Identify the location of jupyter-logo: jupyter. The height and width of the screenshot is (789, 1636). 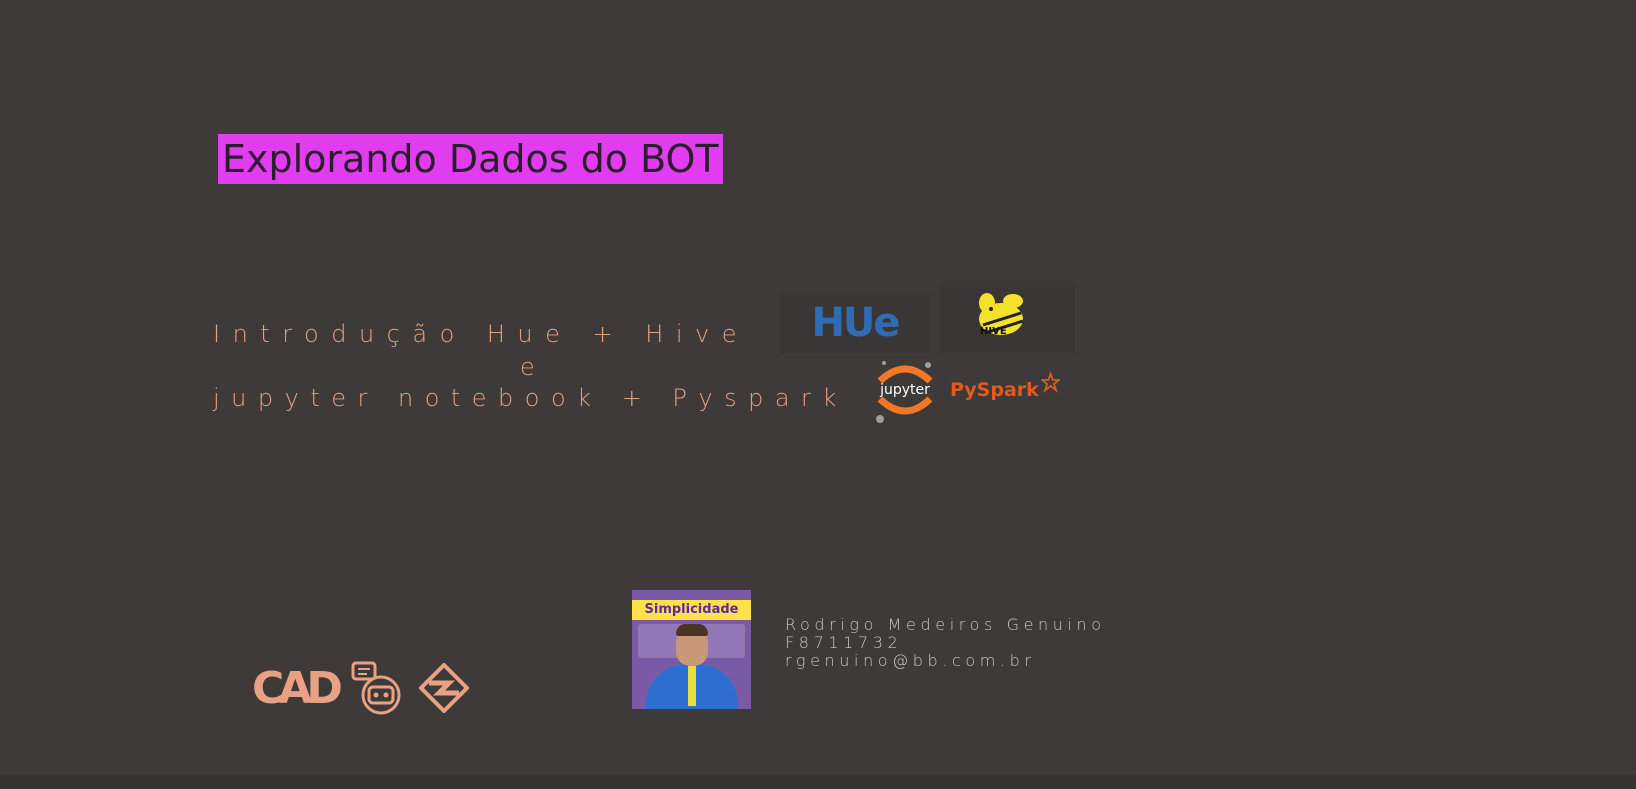
(905, 390).